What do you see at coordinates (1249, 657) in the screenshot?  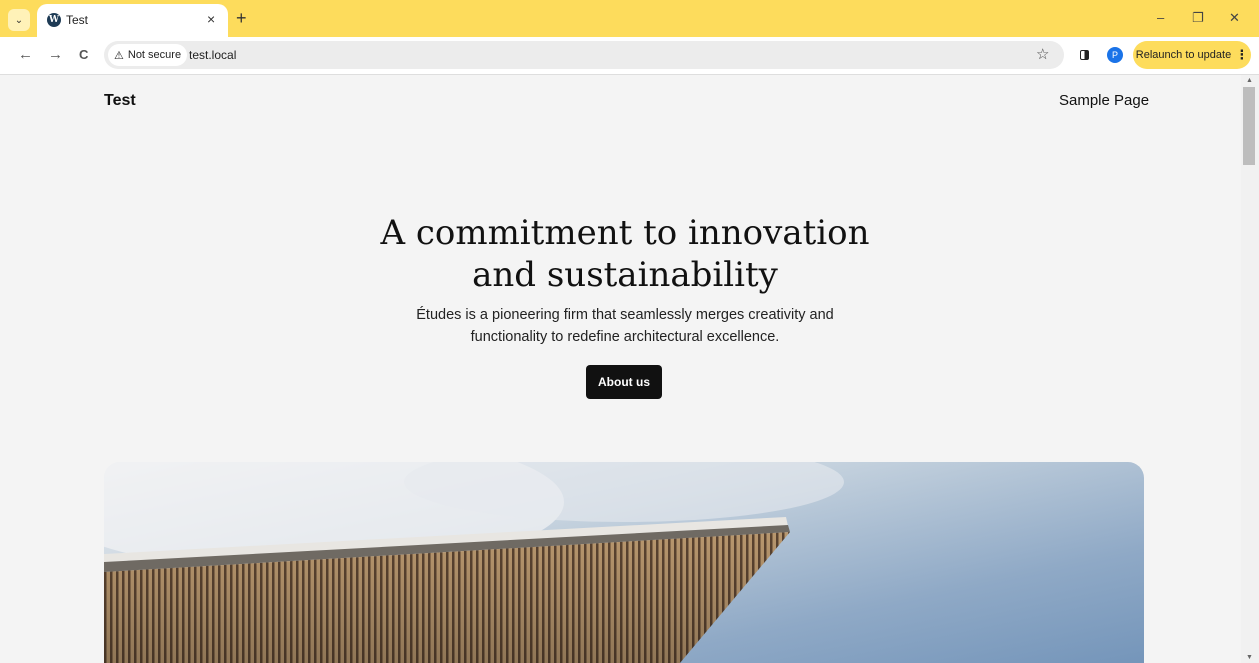 I see `scroll-down-arrow-icon: ▼` at bounding box center [1249, 657].